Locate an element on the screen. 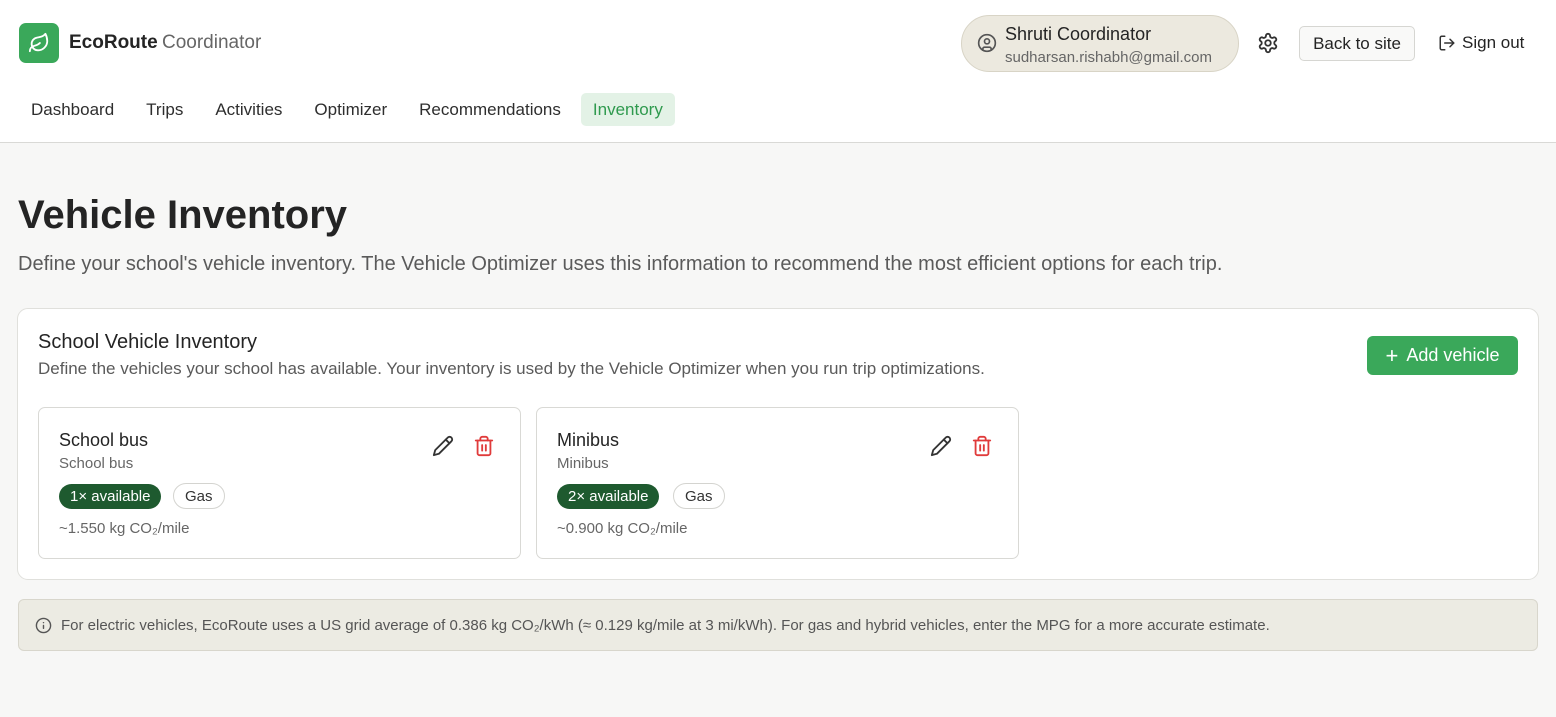 Image resolution: width=1556 pixels, height=717 pixels. user-email: sudharsan.rishabh@gmail.com is located at coordinates (1108, 57).